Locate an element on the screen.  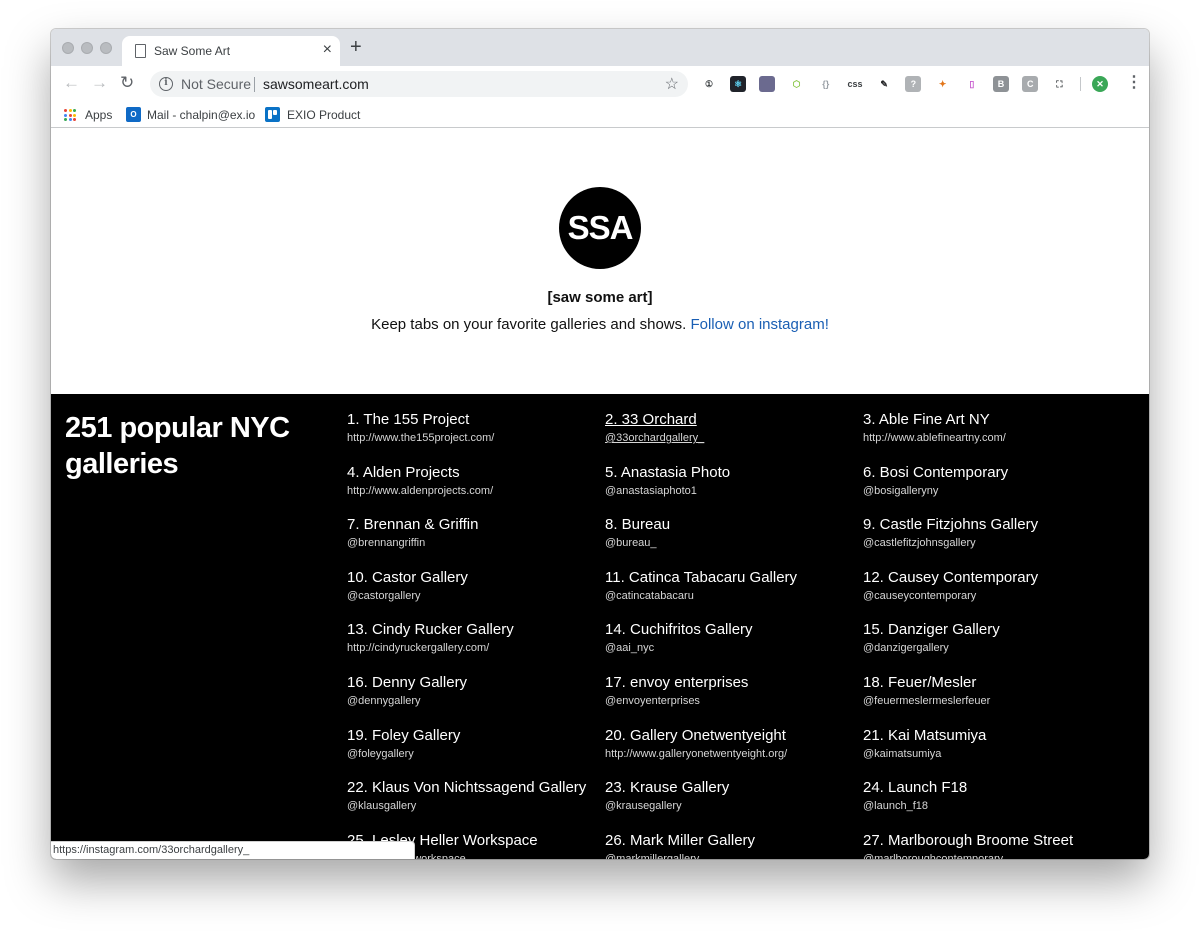
gallery-name-link: 24. Launch F18 is located at coordinates (988, 788).